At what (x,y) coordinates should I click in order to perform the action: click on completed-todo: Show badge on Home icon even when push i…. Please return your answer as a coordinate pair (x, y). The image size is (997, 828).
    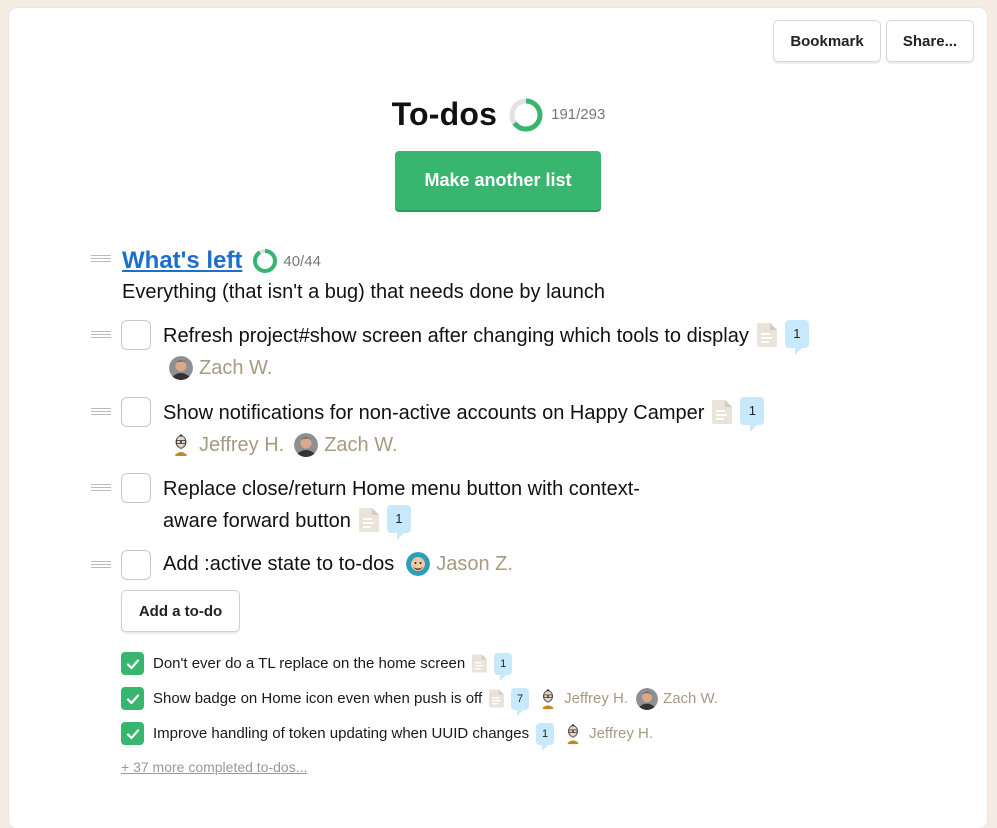
    Looking at the image, I should click on (419, 701).